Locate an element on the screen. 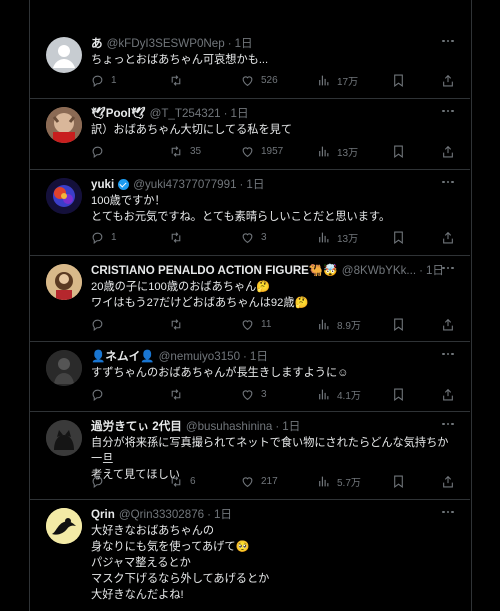 This screenshot has width=500, height=611. tweet-header: 👤ネムイ👤 @nemuiyo3150 · 1日 is located at coordinates (272, 356).